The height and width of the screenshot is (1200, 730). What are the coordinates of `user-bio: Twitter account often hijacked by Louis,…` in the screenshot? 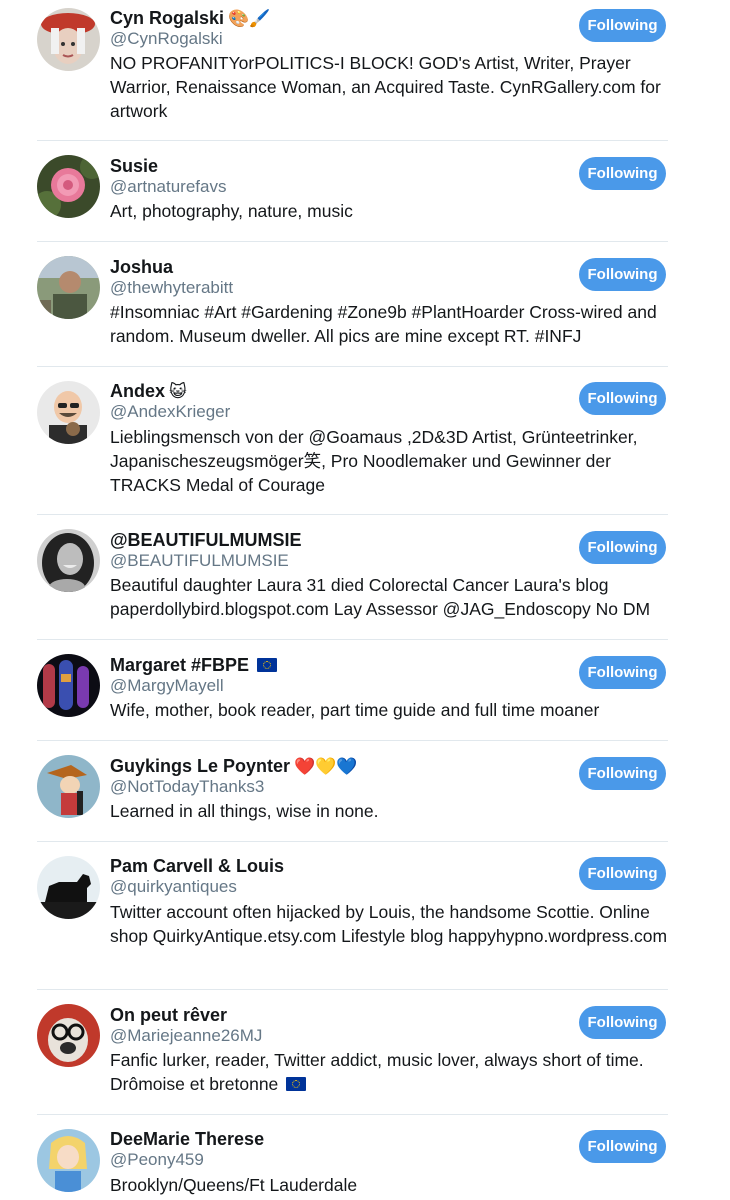 It's located at (389, 924).